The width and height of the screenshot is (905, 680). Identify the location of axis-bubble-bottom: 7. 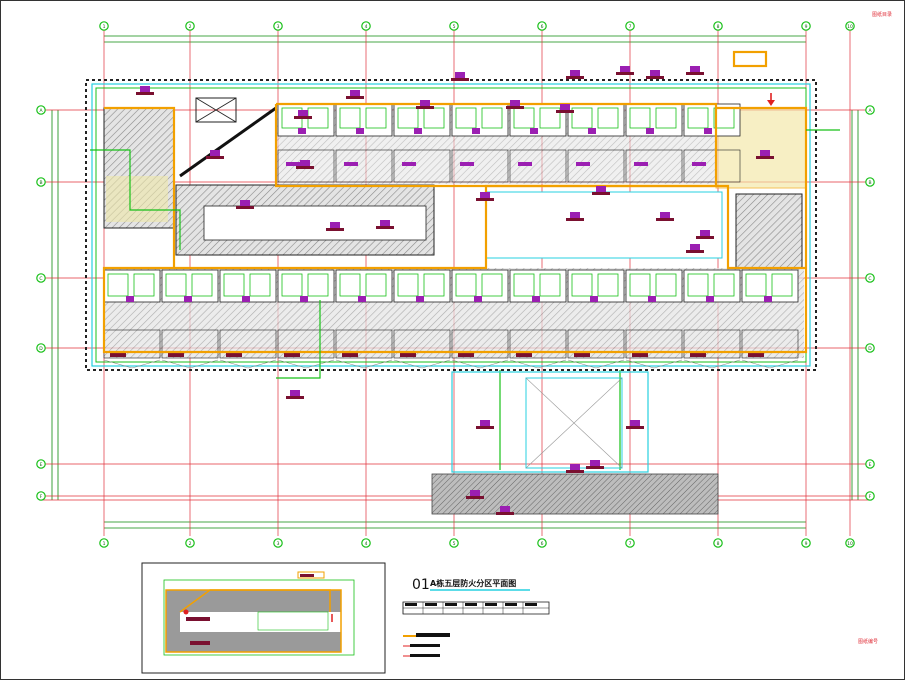
(630, 543).